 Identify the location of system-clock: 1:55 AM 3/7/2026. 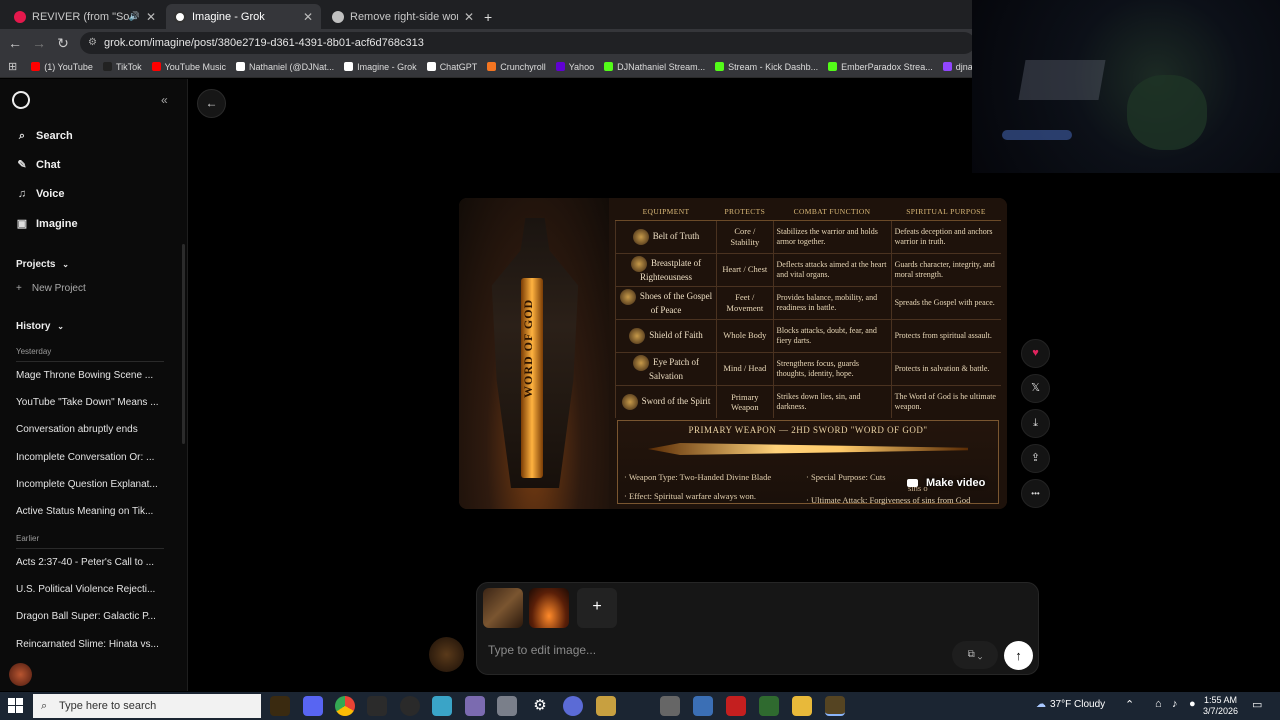
(1220, 706).